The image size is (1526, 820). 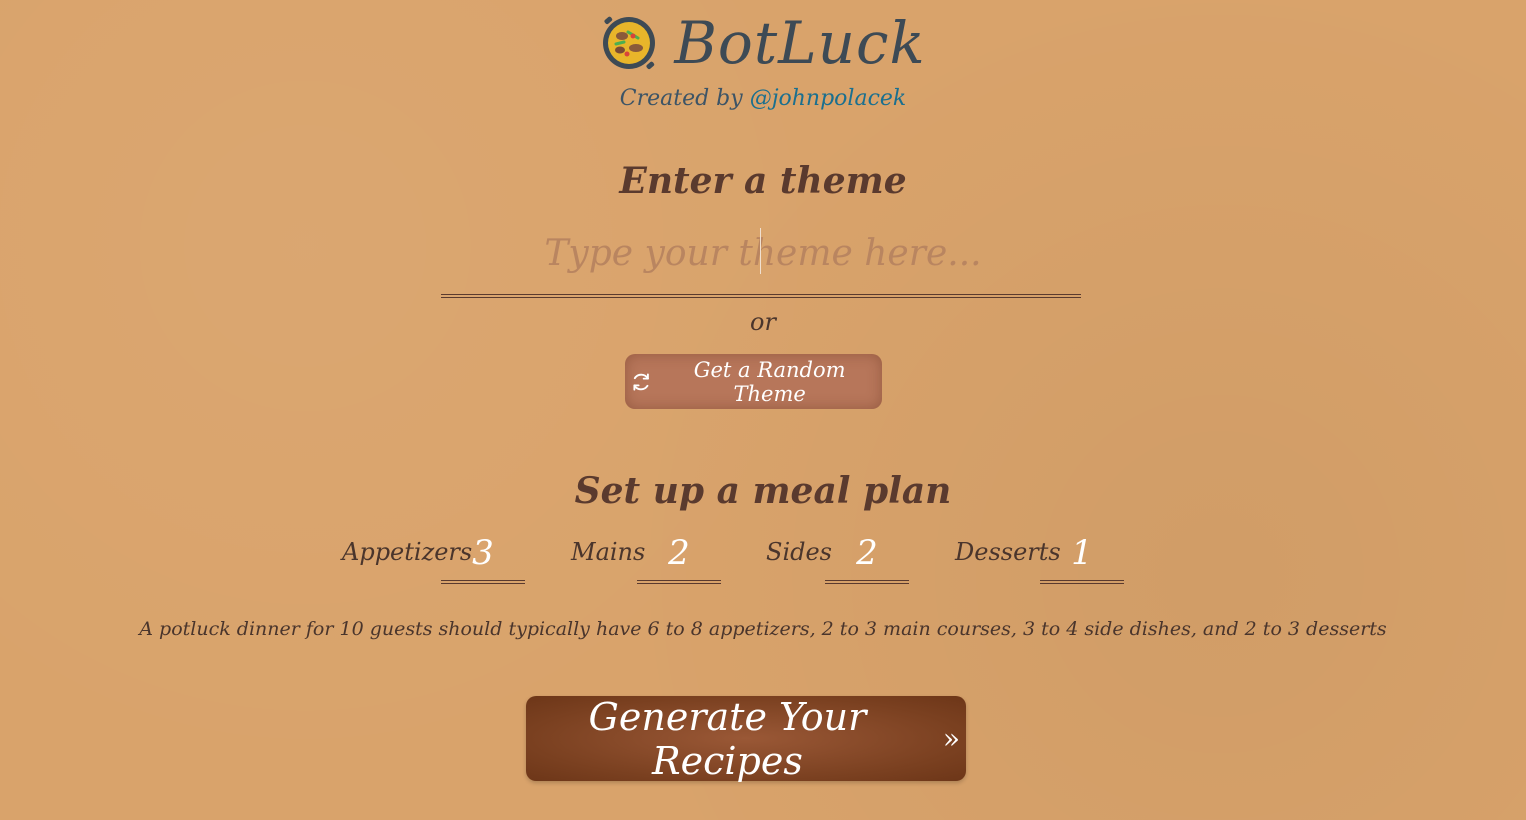 I want to click on refresh-icon, so click(x=641, y=381).